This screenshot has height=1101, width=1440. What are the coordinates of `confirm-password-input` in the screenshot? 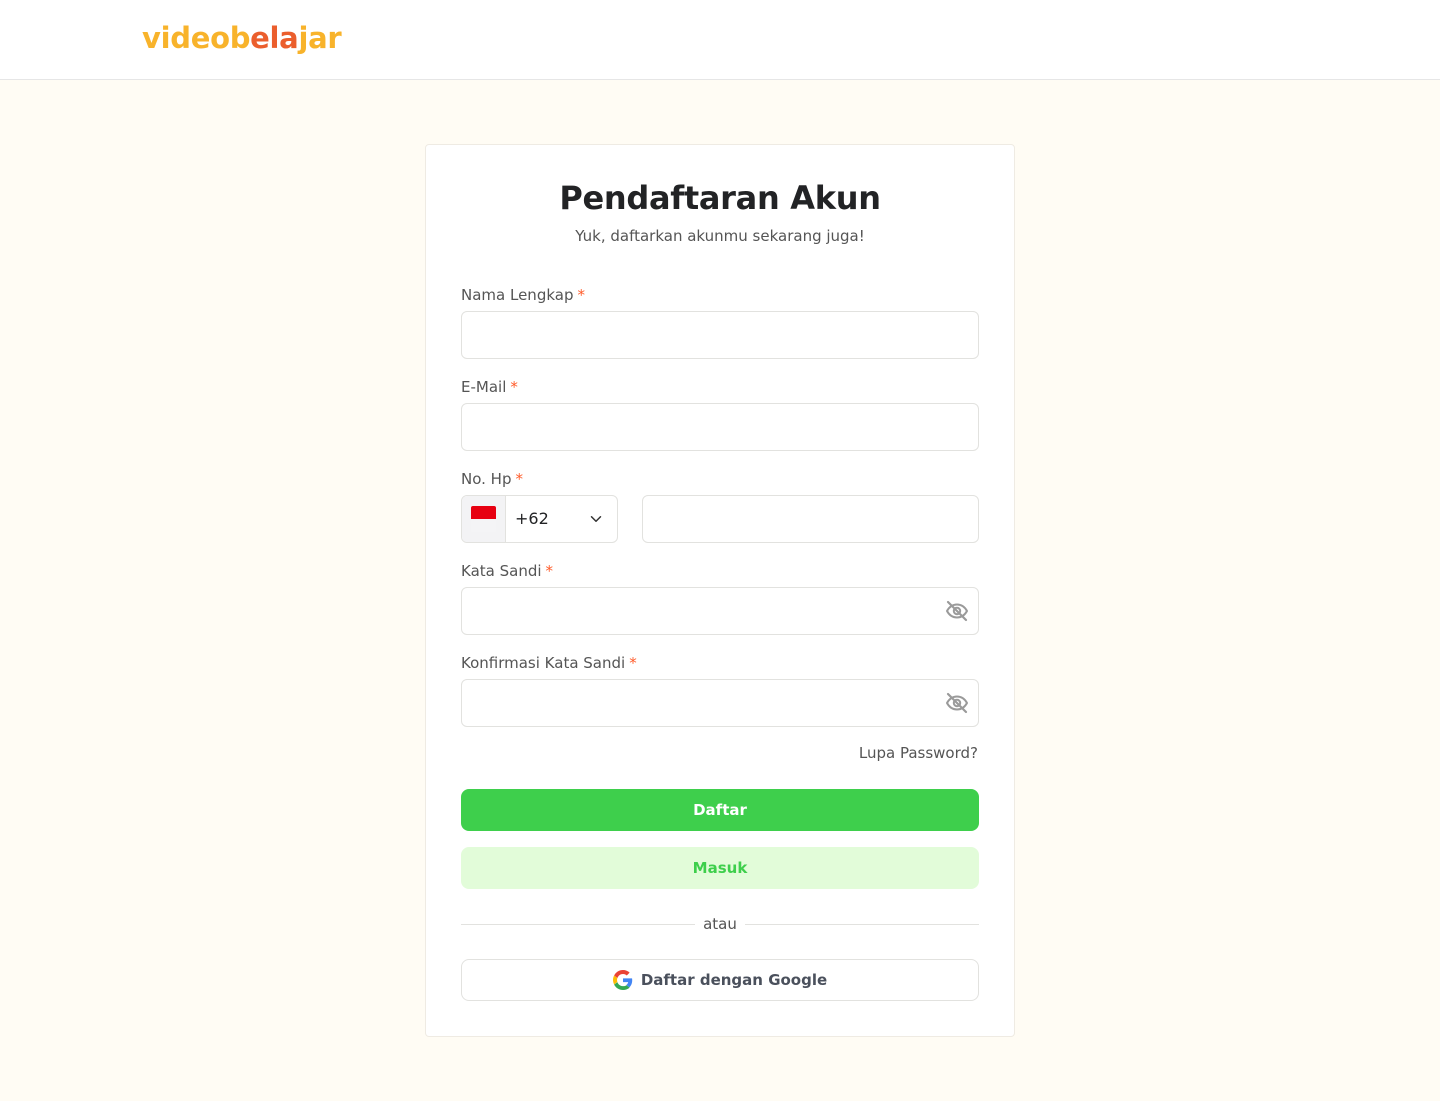 It's located at (720, 703).